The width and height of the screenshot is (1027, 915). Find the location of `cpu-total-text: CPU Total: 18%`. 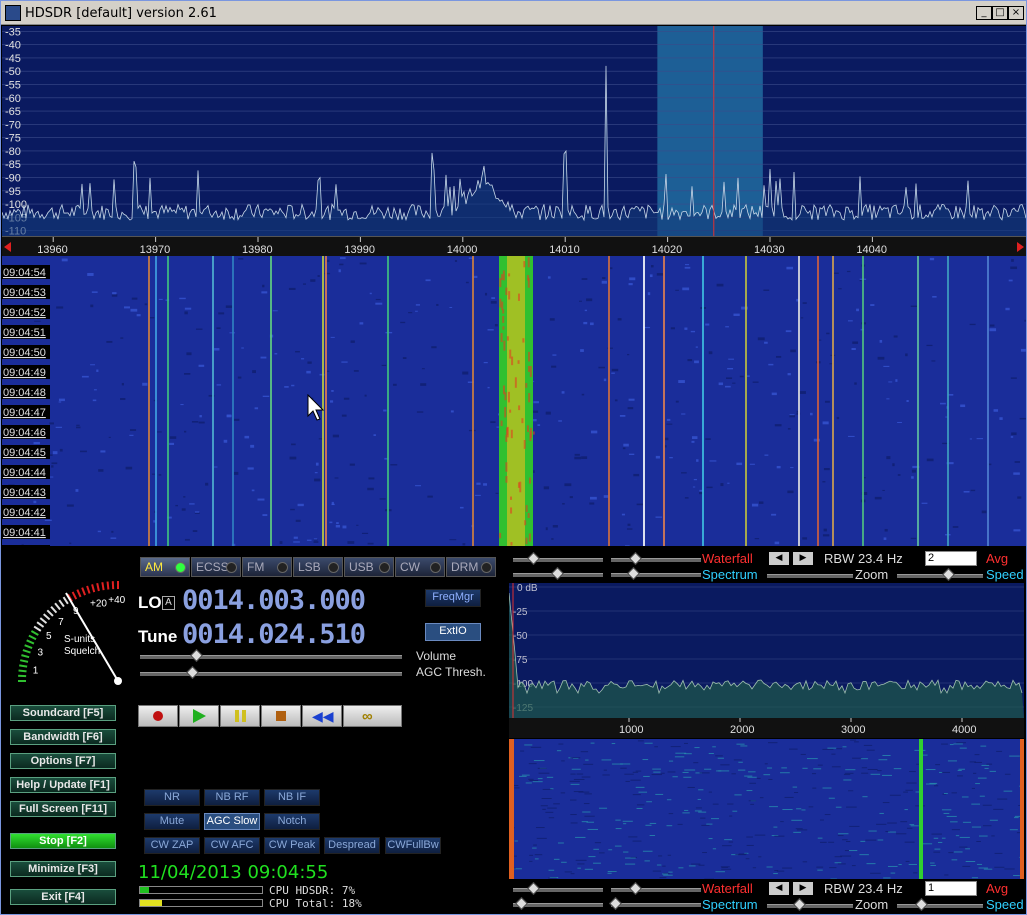

cpu-total-text: CPU Total: 18% is located at coordinates (315, 903).